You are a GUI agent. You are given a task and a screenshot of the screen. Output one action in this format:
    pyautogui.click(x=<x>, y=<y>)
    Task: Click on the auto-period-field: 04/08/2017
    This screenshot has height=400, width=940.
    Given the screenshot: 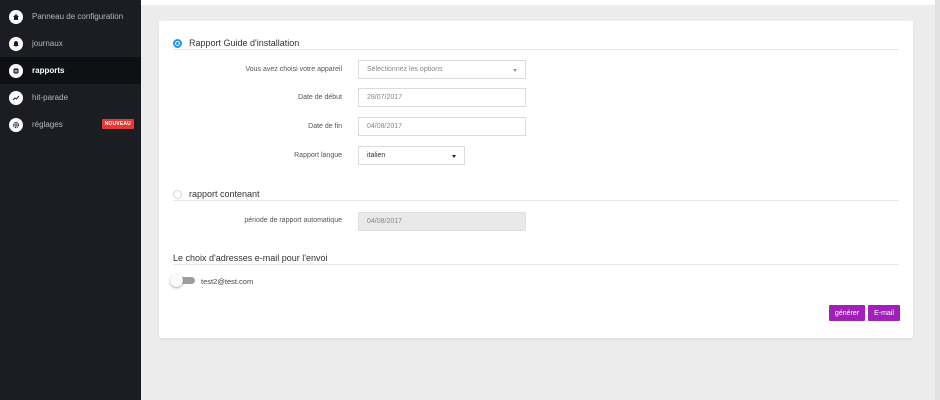 What is the action you would take?
    pyautogui.click(x=442, y=221)
    